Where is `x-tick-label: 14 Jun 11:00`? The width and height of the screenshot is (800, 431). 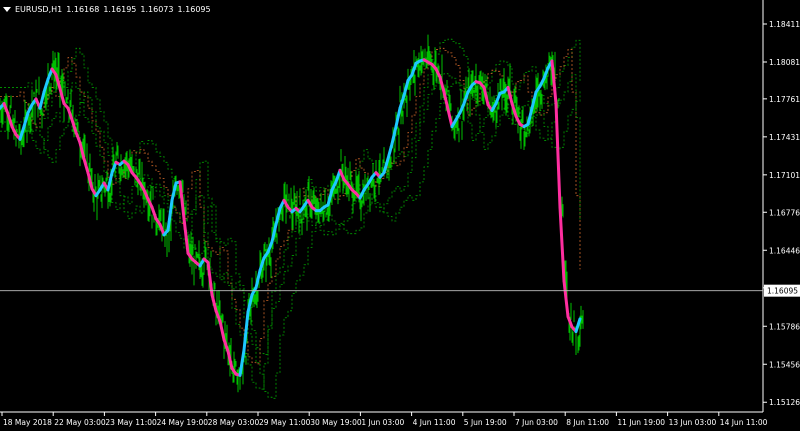
x-tick-label: 14 Jun 11:00 is located at coordinates (744, 422).